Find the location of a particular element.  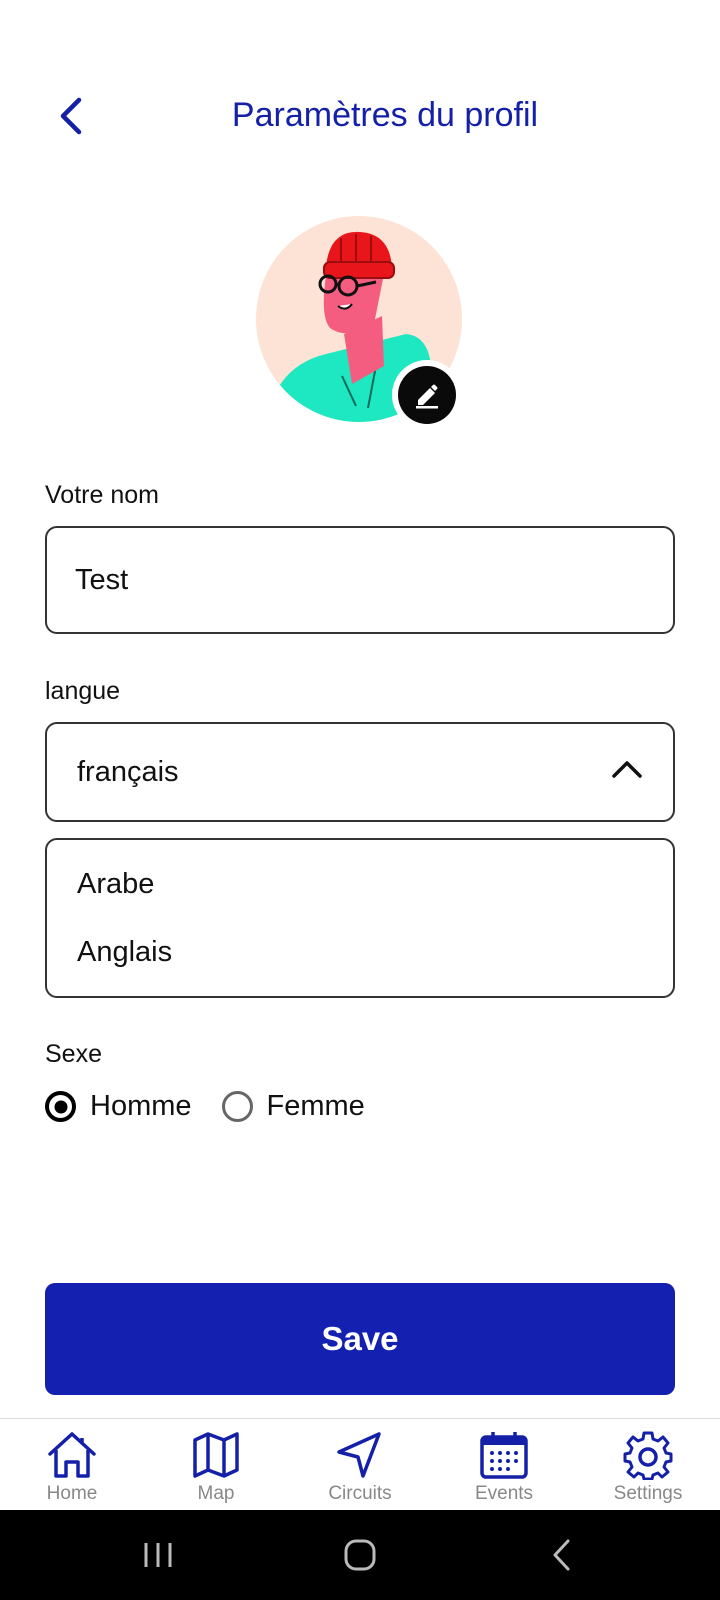

name-field: Test is located at coordinates (360, 580).